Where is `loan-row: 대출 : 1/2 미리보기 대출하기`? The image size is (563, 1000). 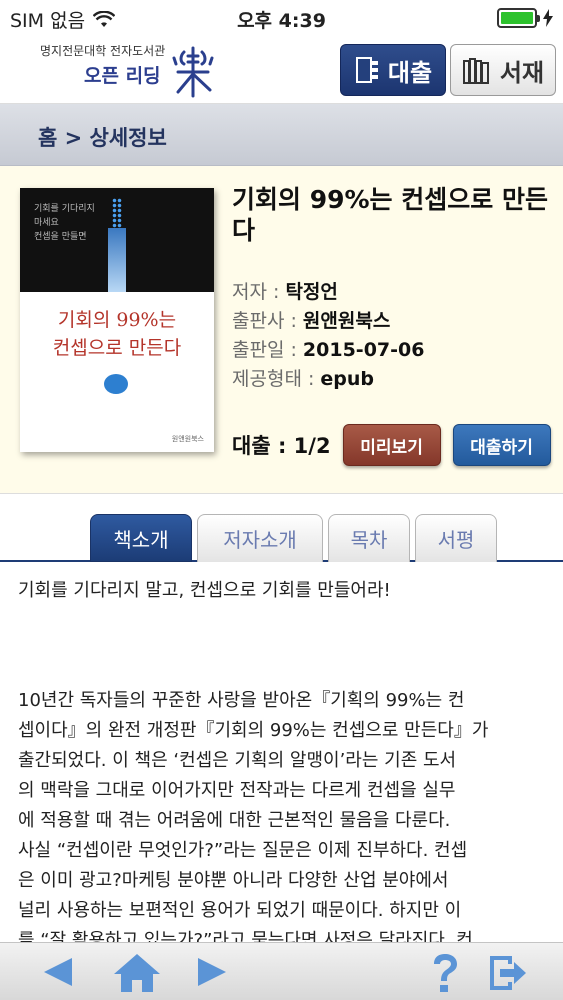
loan-row: 대출 : 1/2 미리보기 대출하기 is located at coordinates (391, 445).